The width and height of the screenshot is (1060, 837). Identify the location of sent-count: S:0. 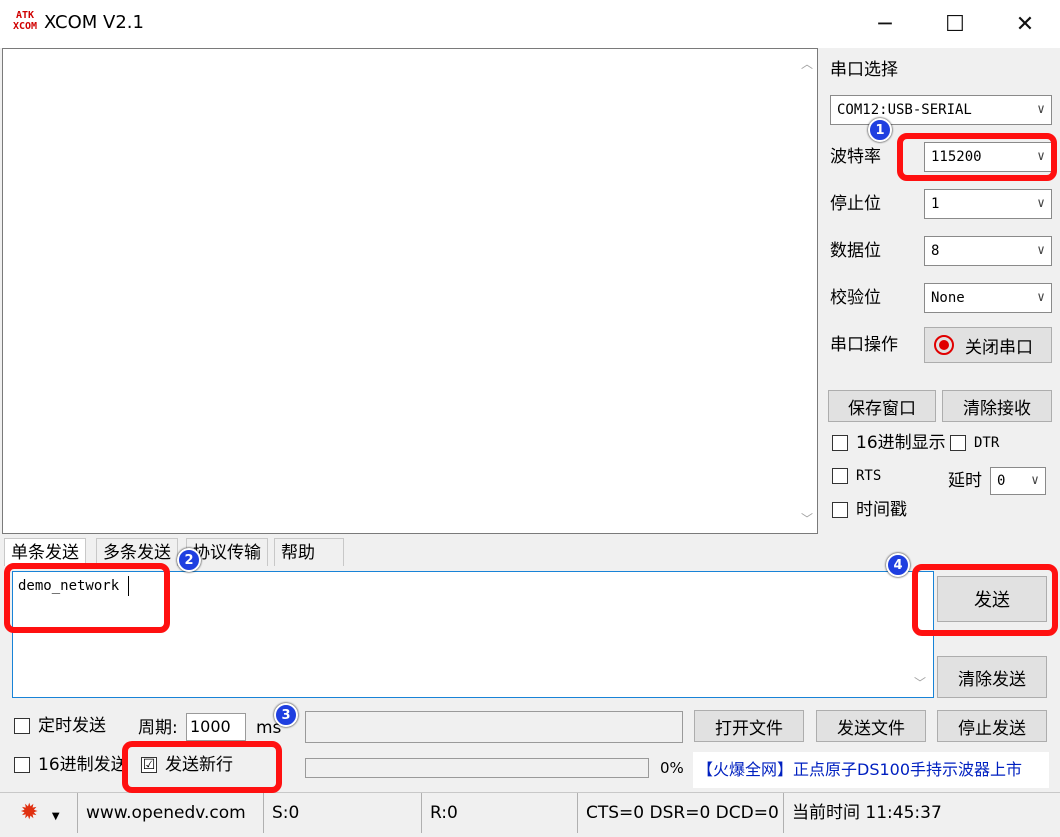
(343, 813).